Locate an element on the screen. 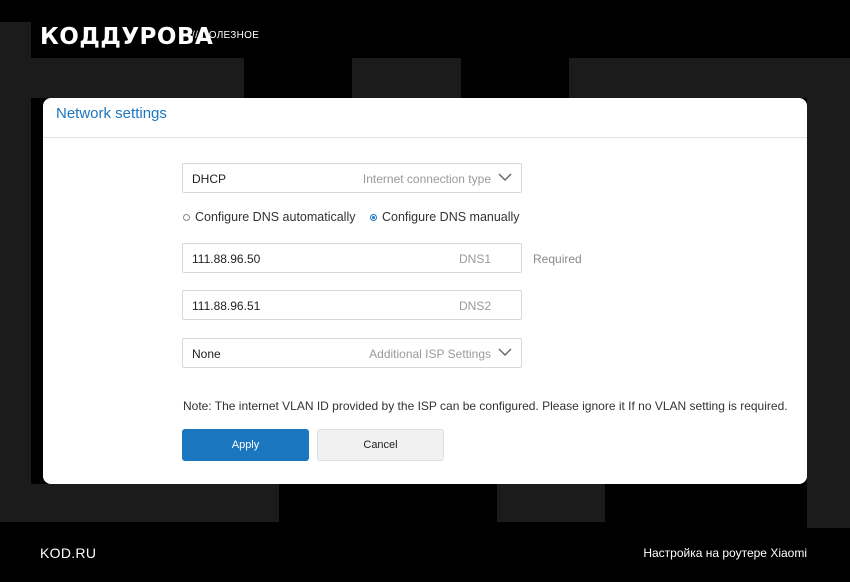 The height and width of the screenshot is (582, 850). dns-auto-radio is located at coordinates (186, 217).